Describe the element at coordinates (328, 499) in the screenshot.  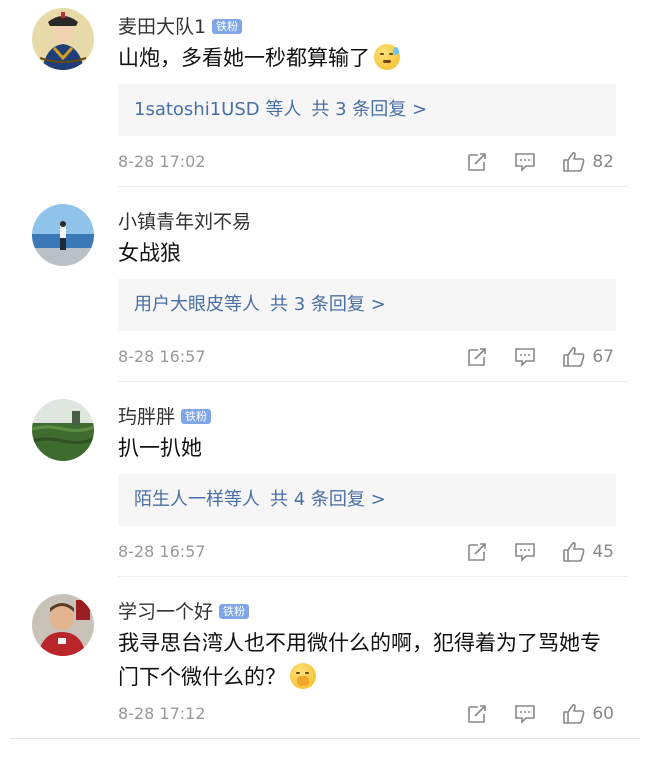
I see `reply-count-link: 共 4 条回复 >` at that location.